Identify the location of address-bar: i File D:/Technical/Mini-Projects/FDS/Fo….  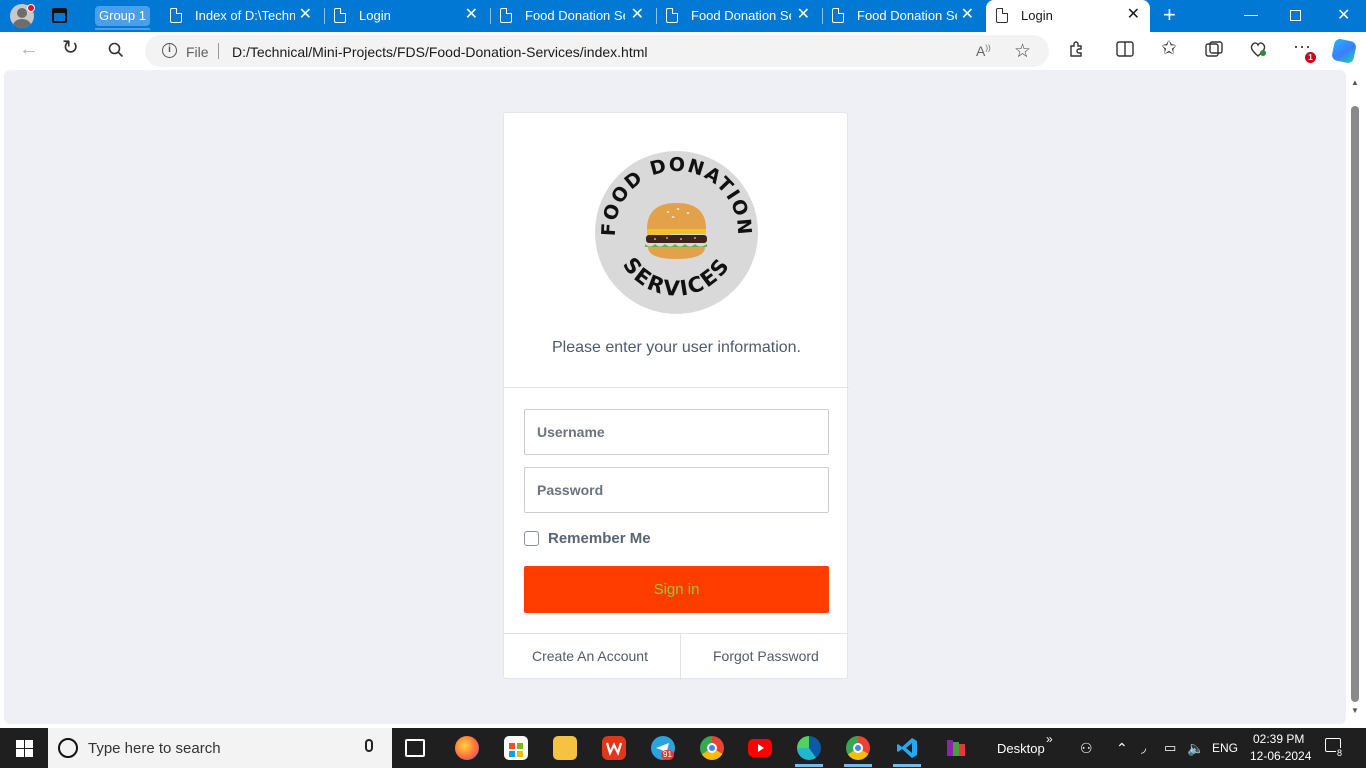
(597, 51).